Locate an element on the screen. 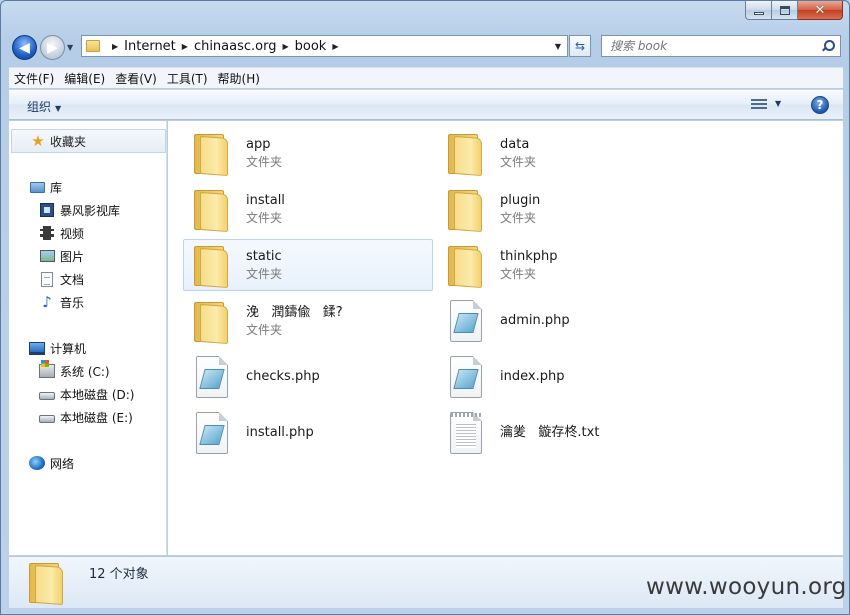 This screenshot has width=850, height=615. breadcrumb-chinaasc: chinaasc.org is located at coordinates (235, 46).